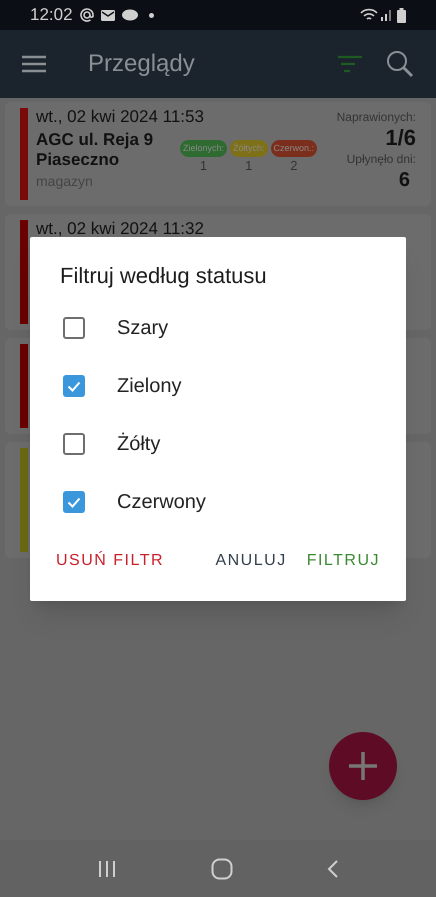 The height and width of the screenshot is (897, 436). What do you see at coordinates (110, 561) in the screenshot?
I see `dialog-button: USUŃ FILTR` at bounding box center [110, 561].